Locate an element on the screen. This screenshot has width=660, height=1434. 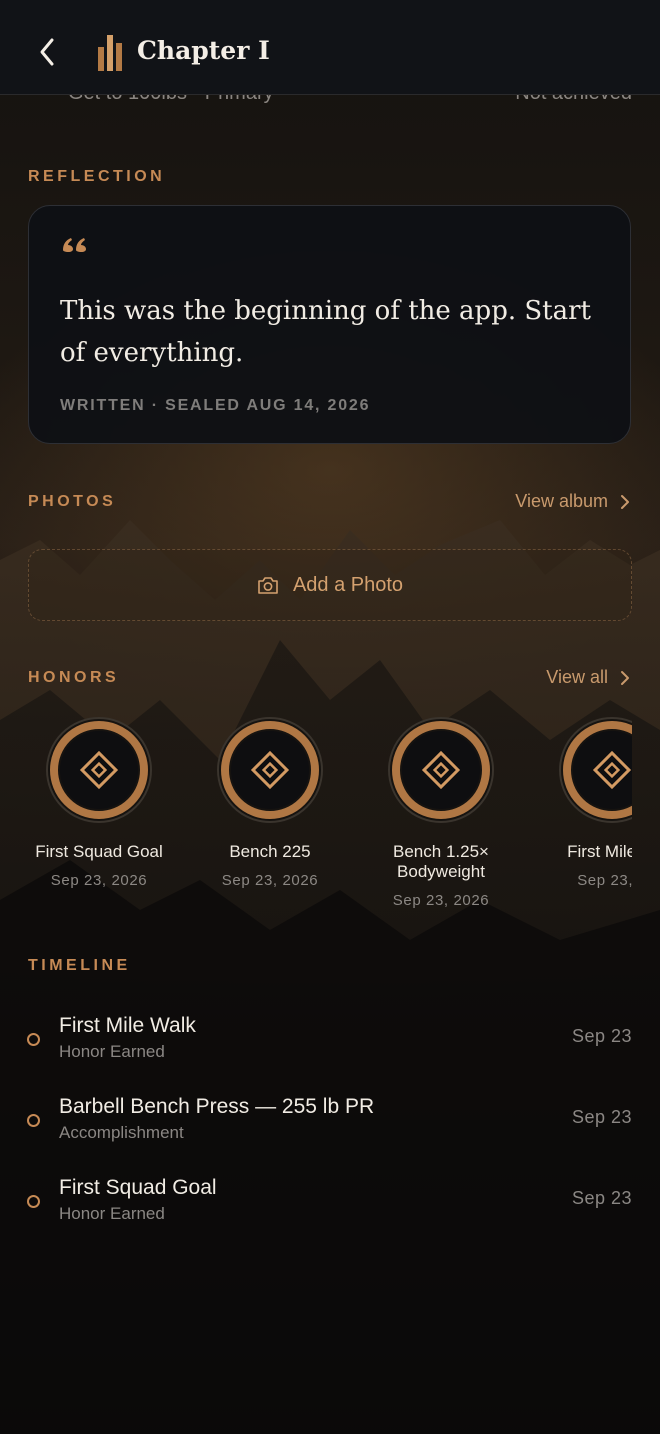
honor-title: Bench 225 is located at coordinates (270, 851).